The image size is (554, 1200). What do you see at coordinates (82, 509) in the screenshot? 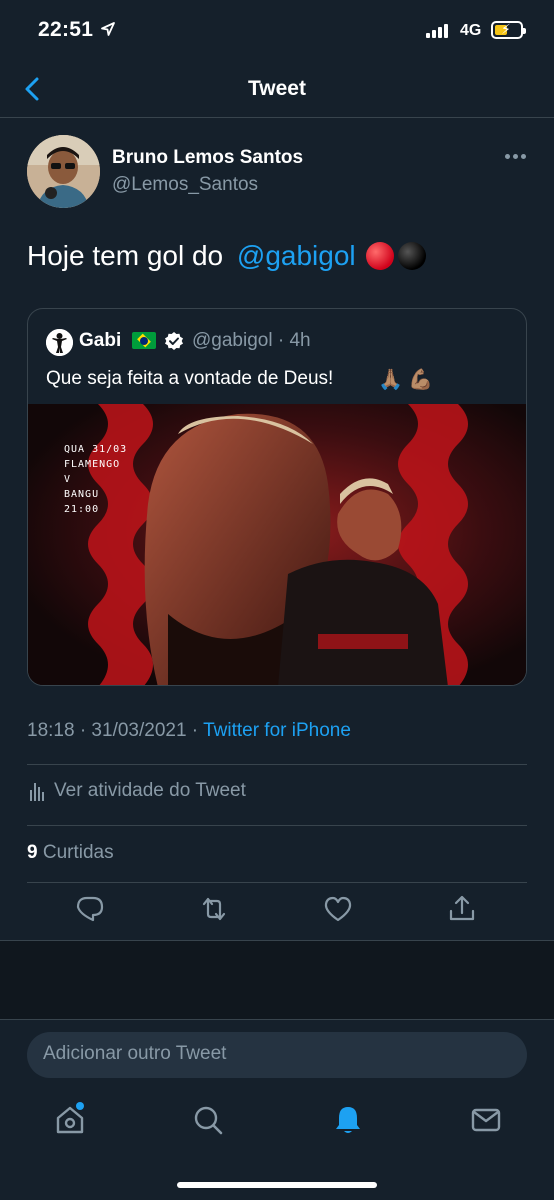
I see `poster-line: 21:00` at bounding box center [82, 509].